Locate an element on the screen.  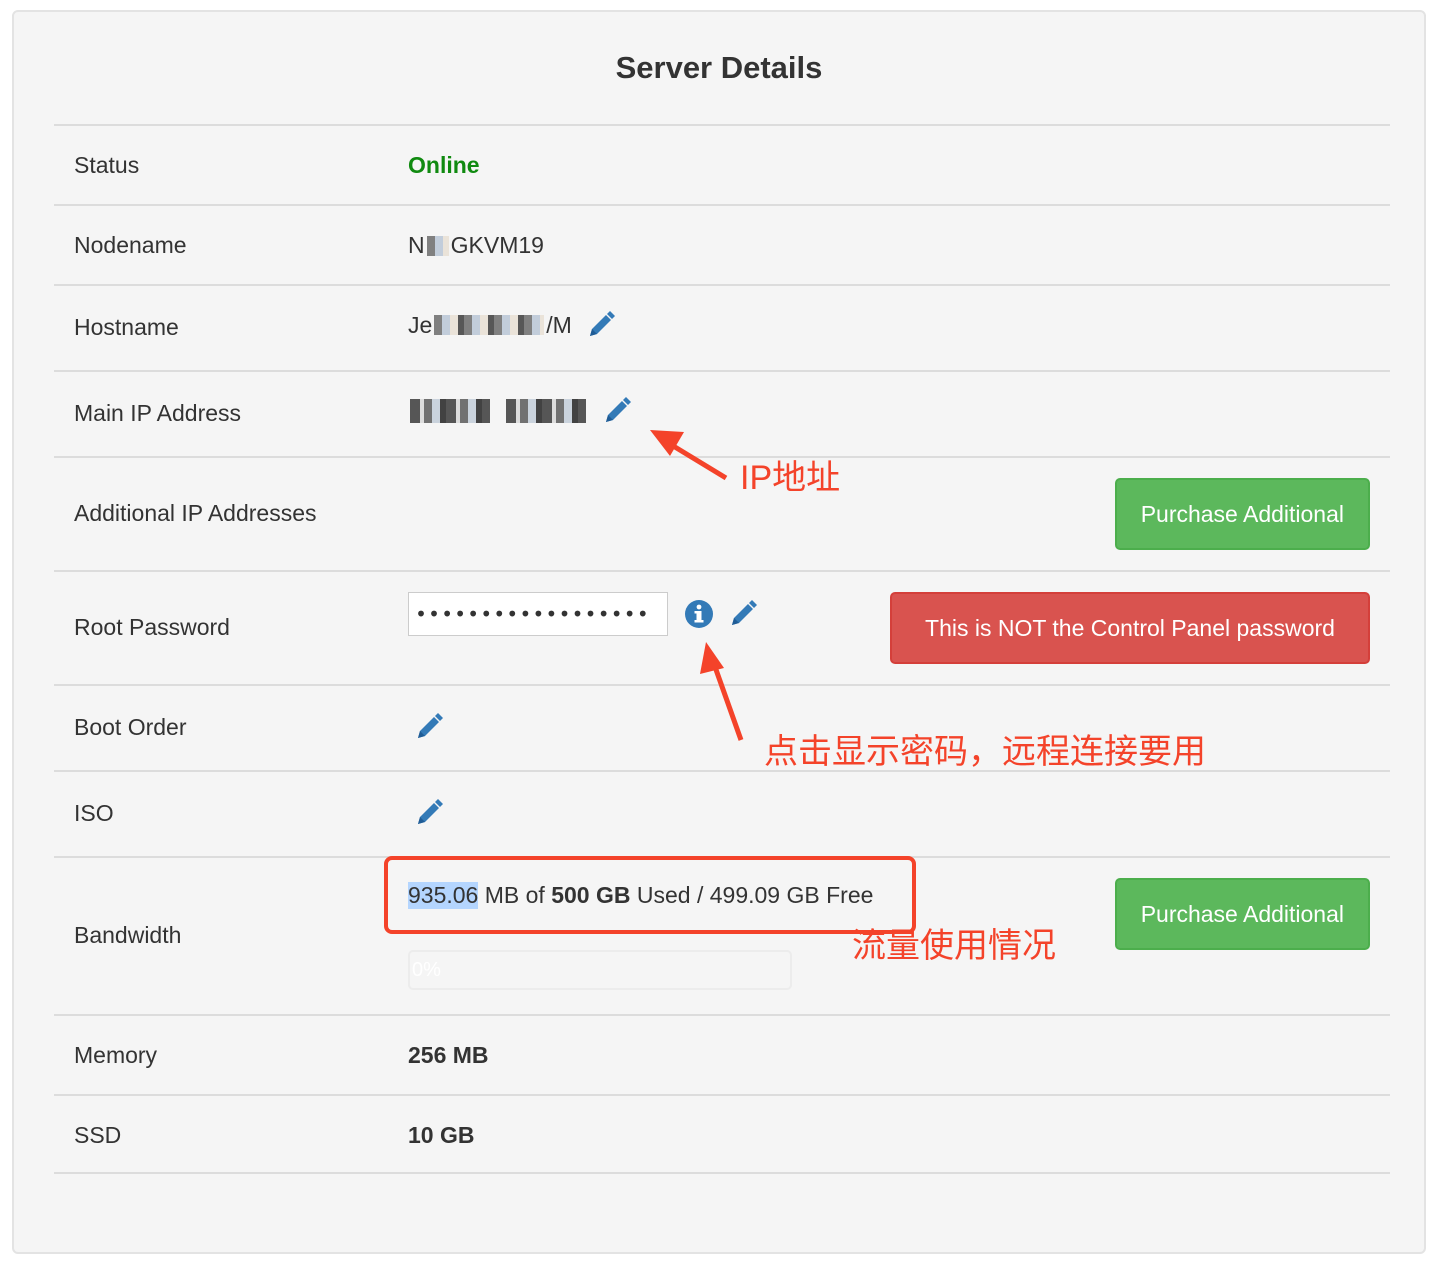
hostname-value: Je /M is located at coordinates (512, 325).